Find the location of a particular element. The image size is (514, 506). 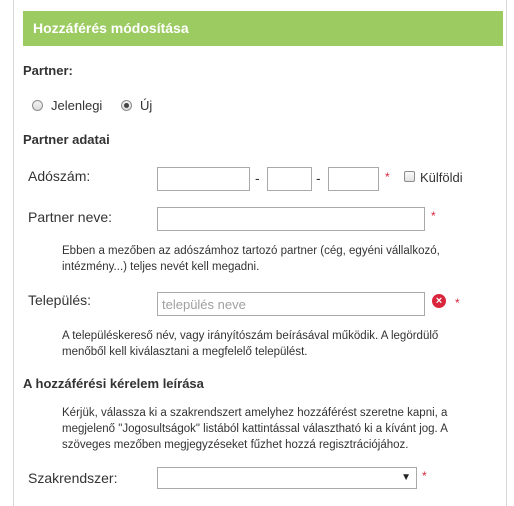

settlement-input is located at coordinates (291, 304).